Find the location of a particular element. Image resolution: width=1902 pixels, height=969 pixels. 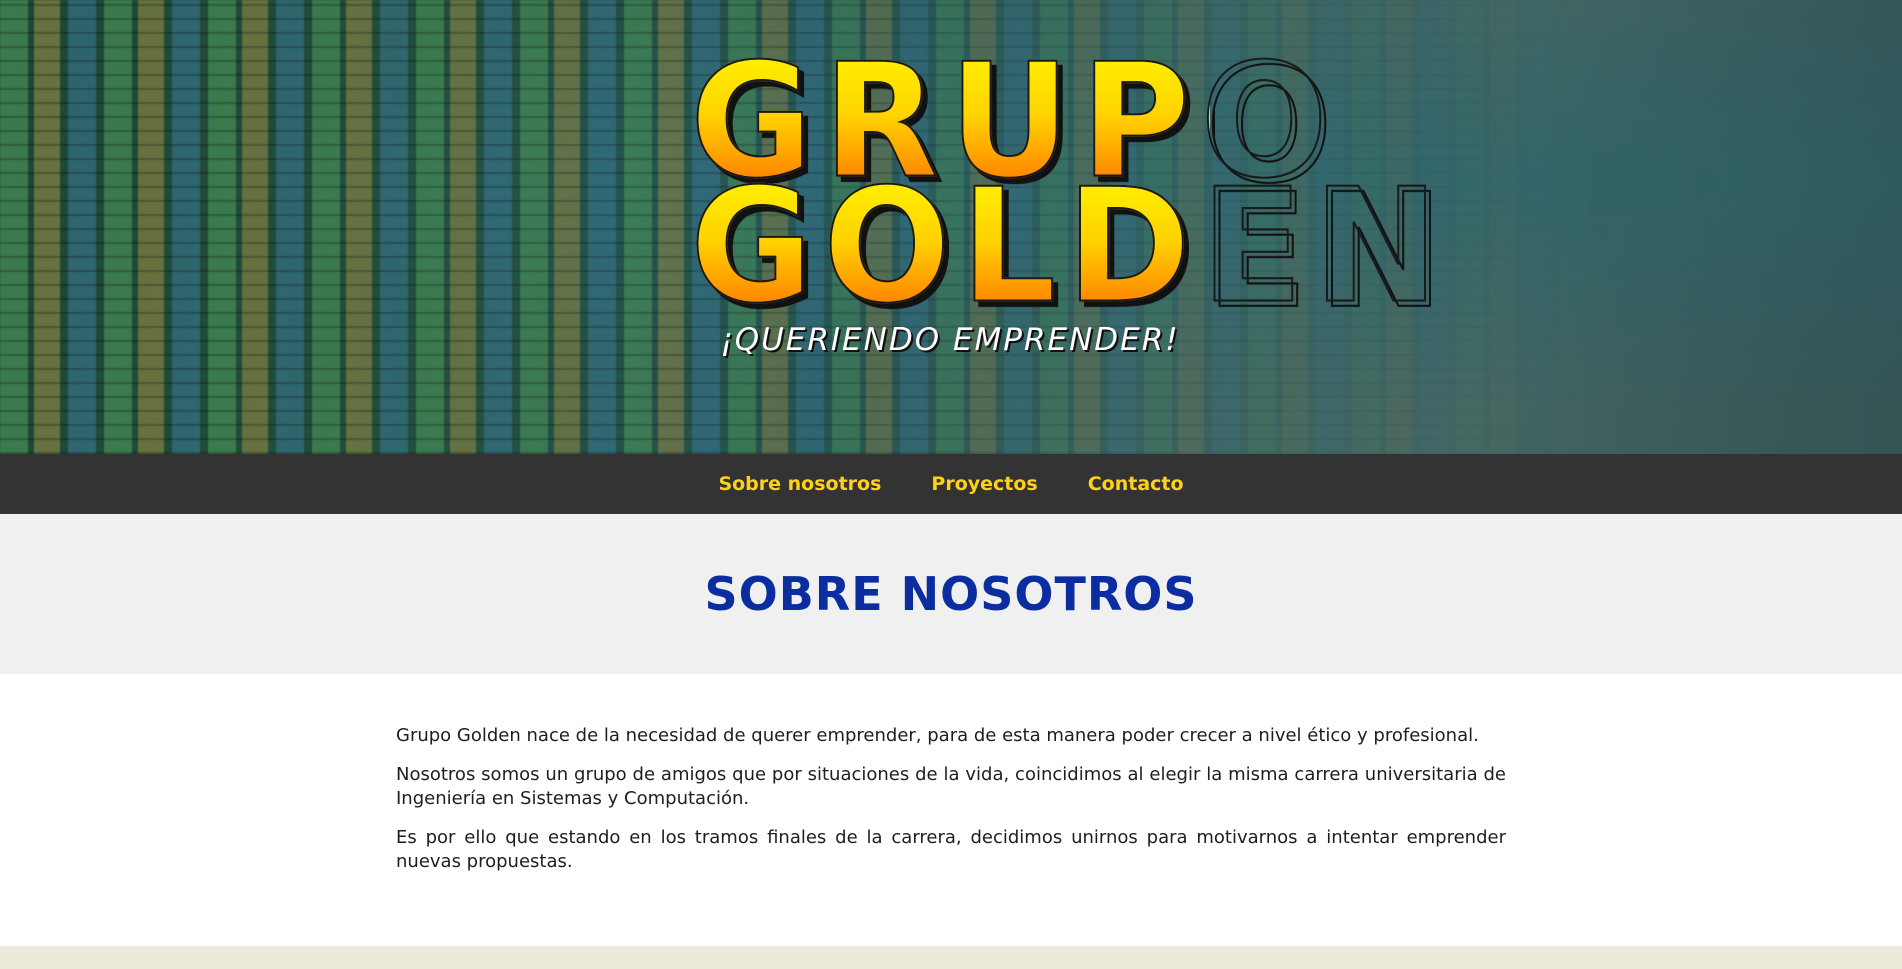

section-title: SOBRE NOSOTROS is located at coordinates (951, 594).